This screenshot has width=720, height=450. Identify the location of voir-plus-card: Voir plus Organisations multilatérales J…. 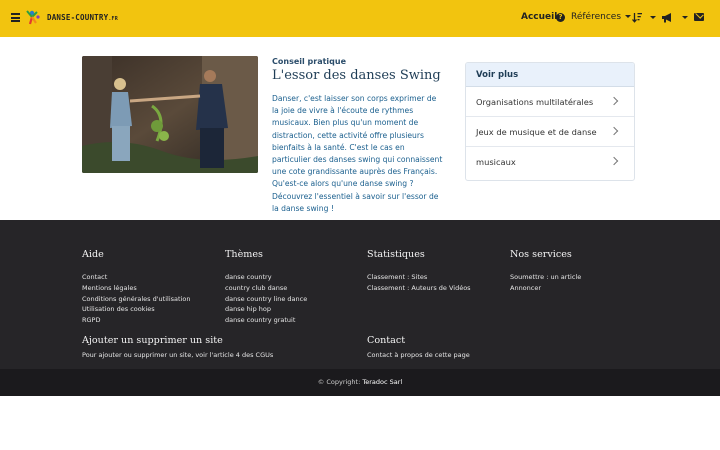
(550, 121).